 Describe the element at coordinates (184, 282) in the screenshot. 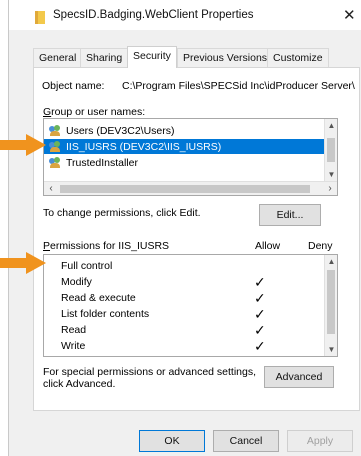

I see `permission-row: Modify ✓` at that location.